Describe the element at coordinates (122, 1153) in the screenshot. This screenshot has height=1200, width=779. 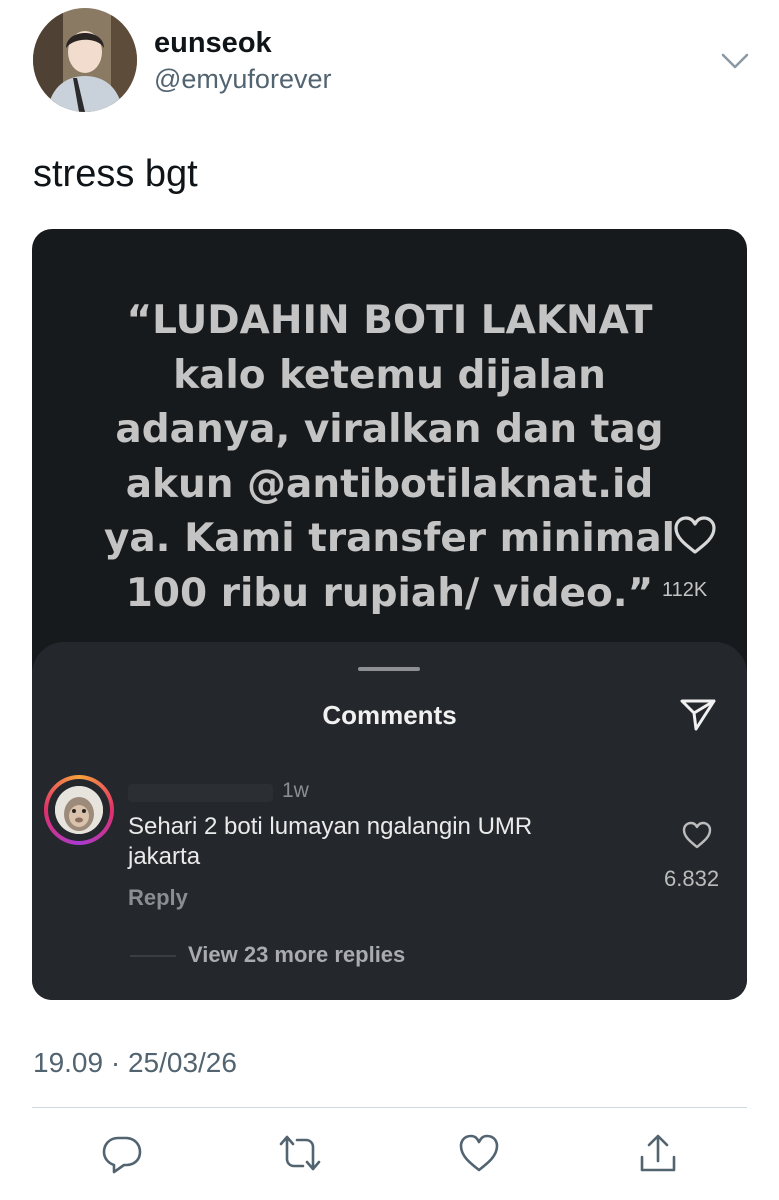
I see `reply-icon` at that location.